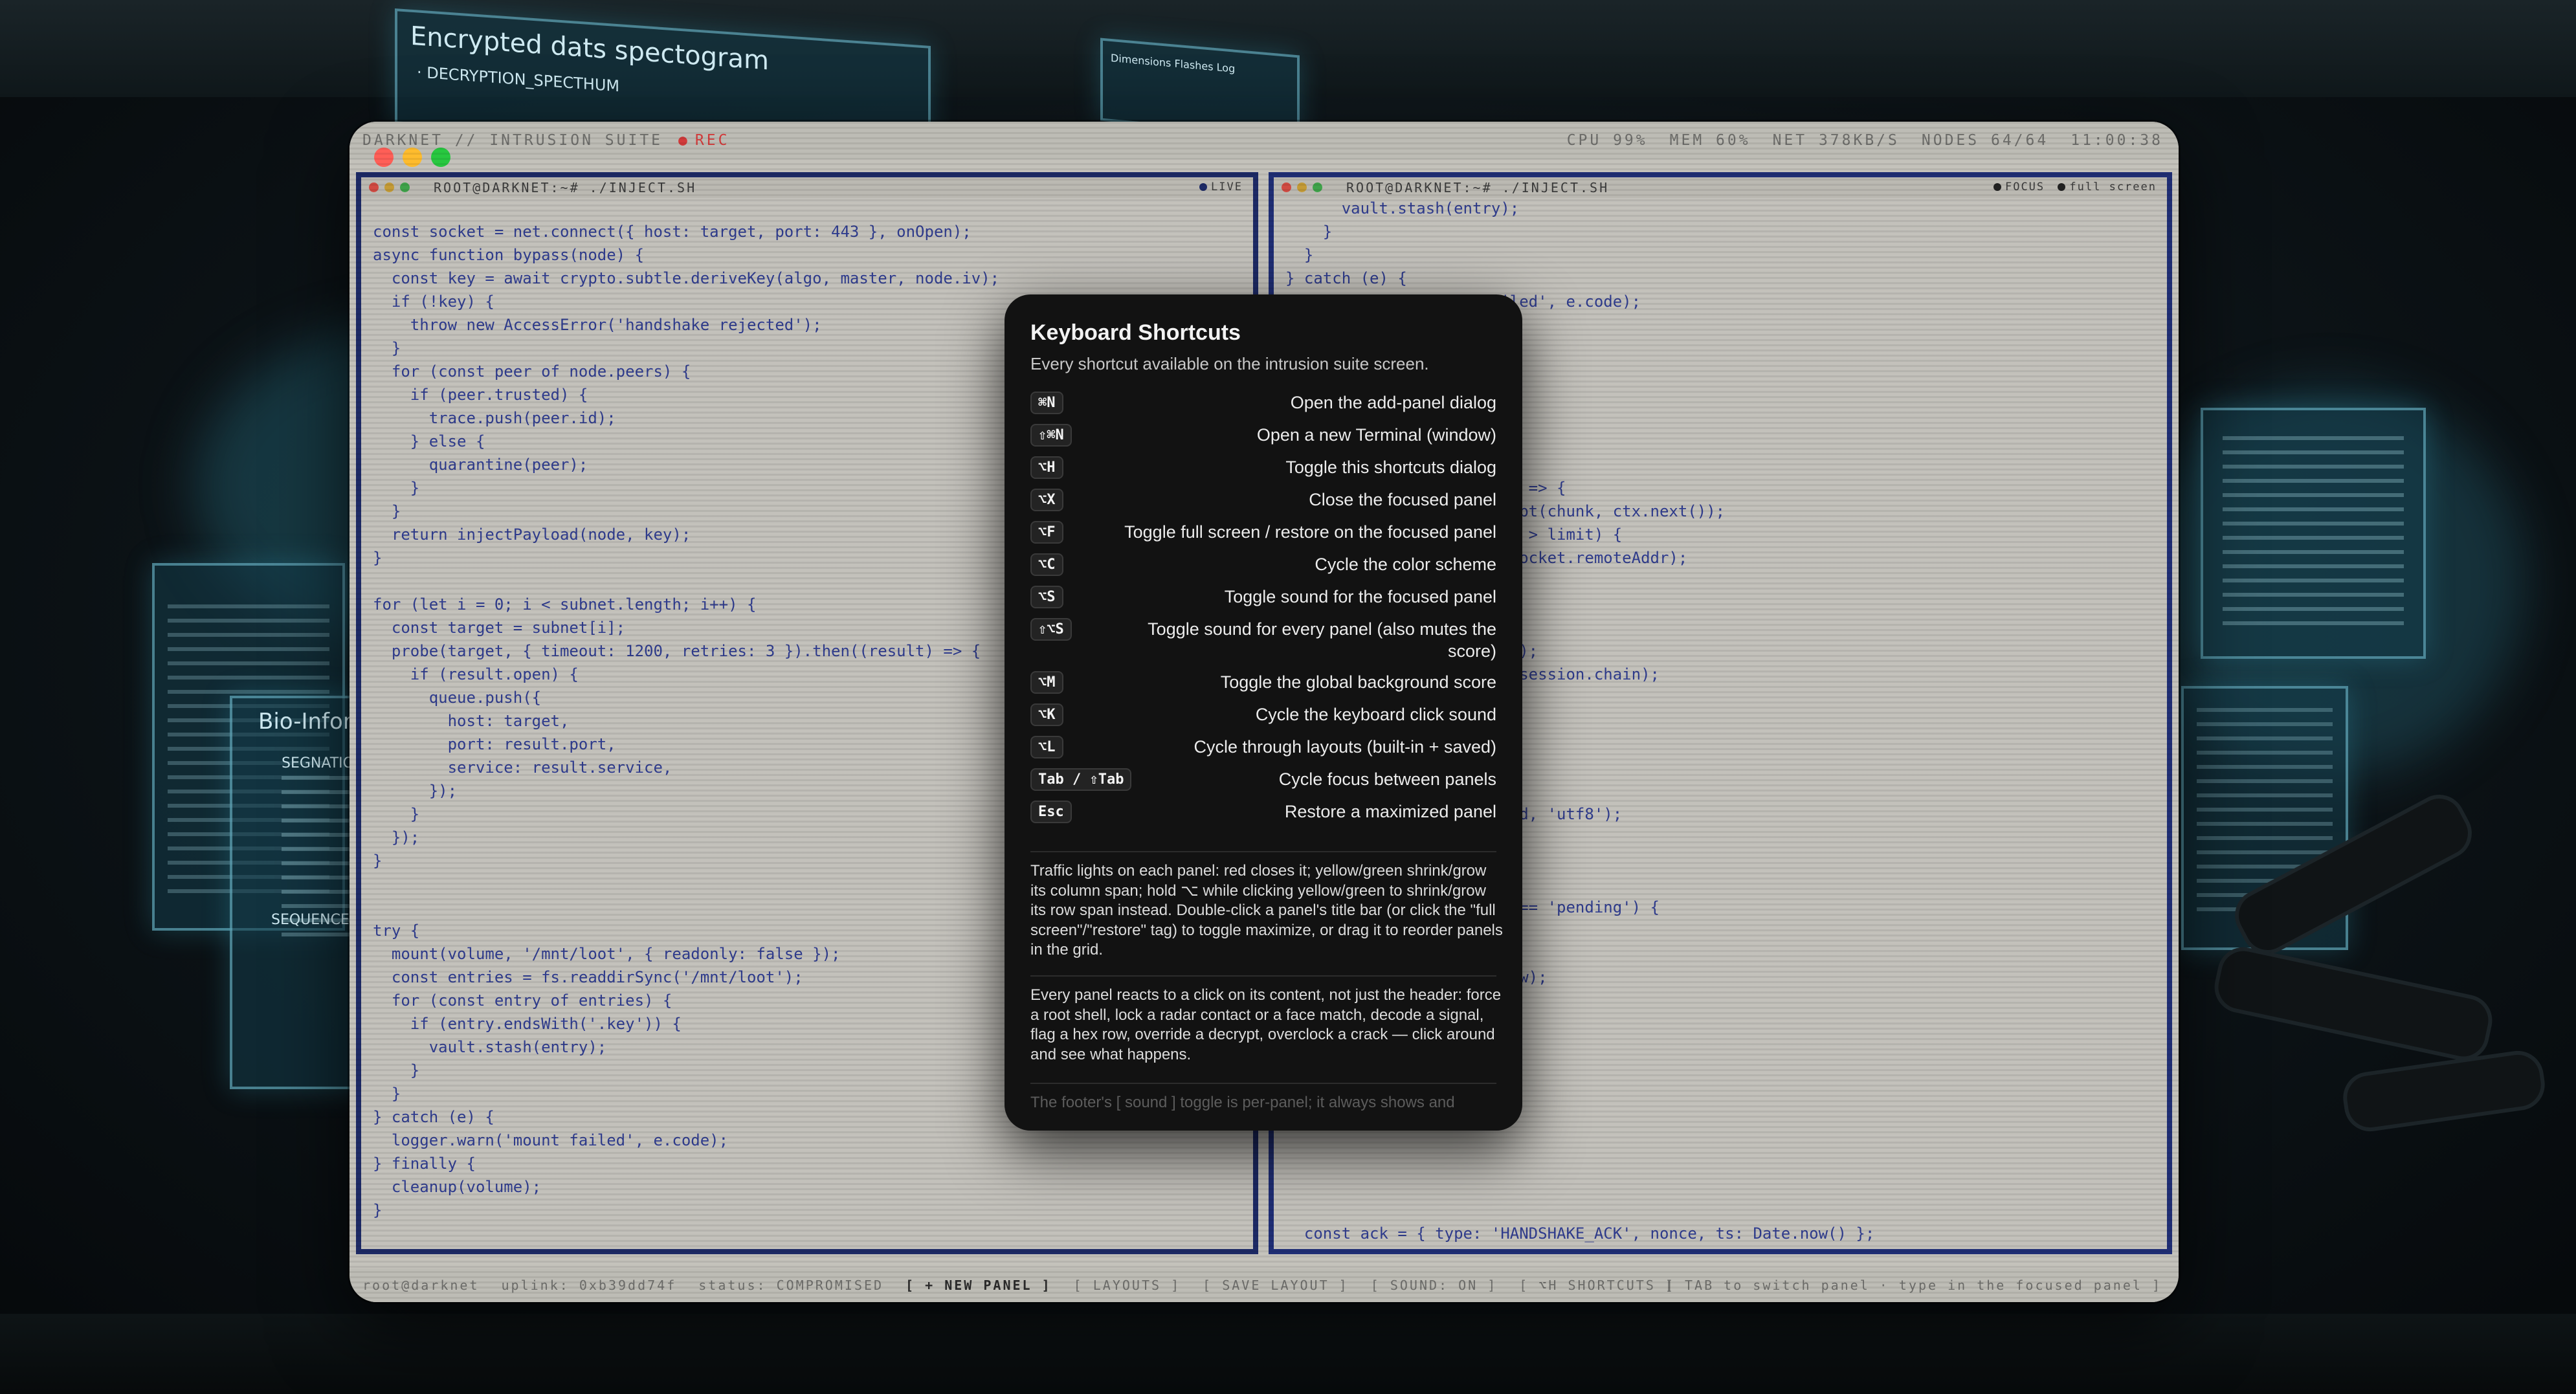 The image size is (2576, 1394). I want to click on stat-net: NET 378KB/S, so click(1836, 140).